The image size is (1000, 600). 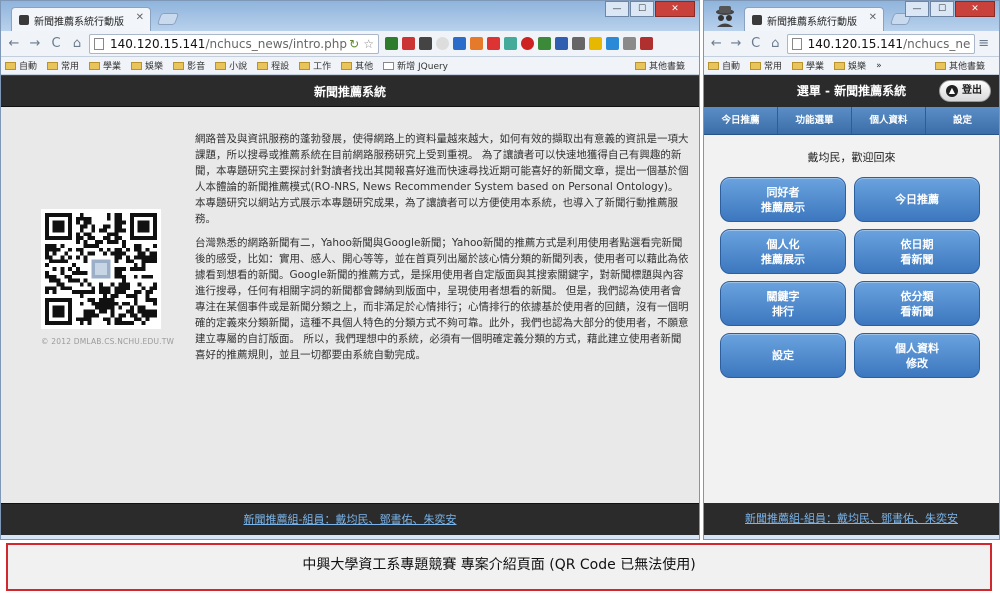 I want to click on bookmark-folder: 其他, so click(x=357, y=65).